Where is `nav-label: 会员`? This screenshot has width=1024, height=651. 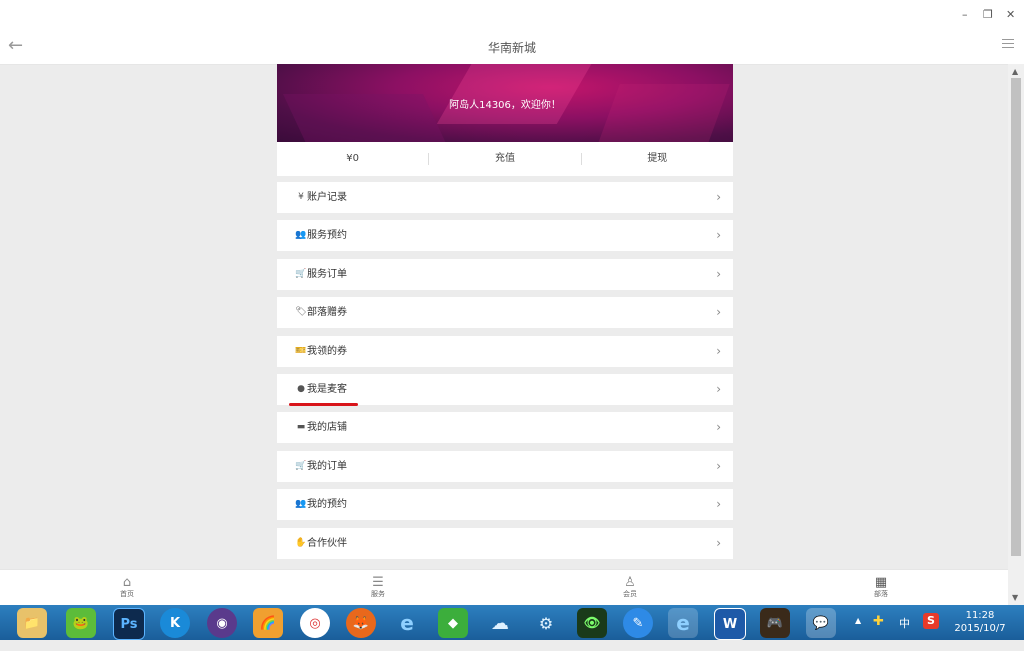
nav-label: 会员 is located at coordinates (630, 594).